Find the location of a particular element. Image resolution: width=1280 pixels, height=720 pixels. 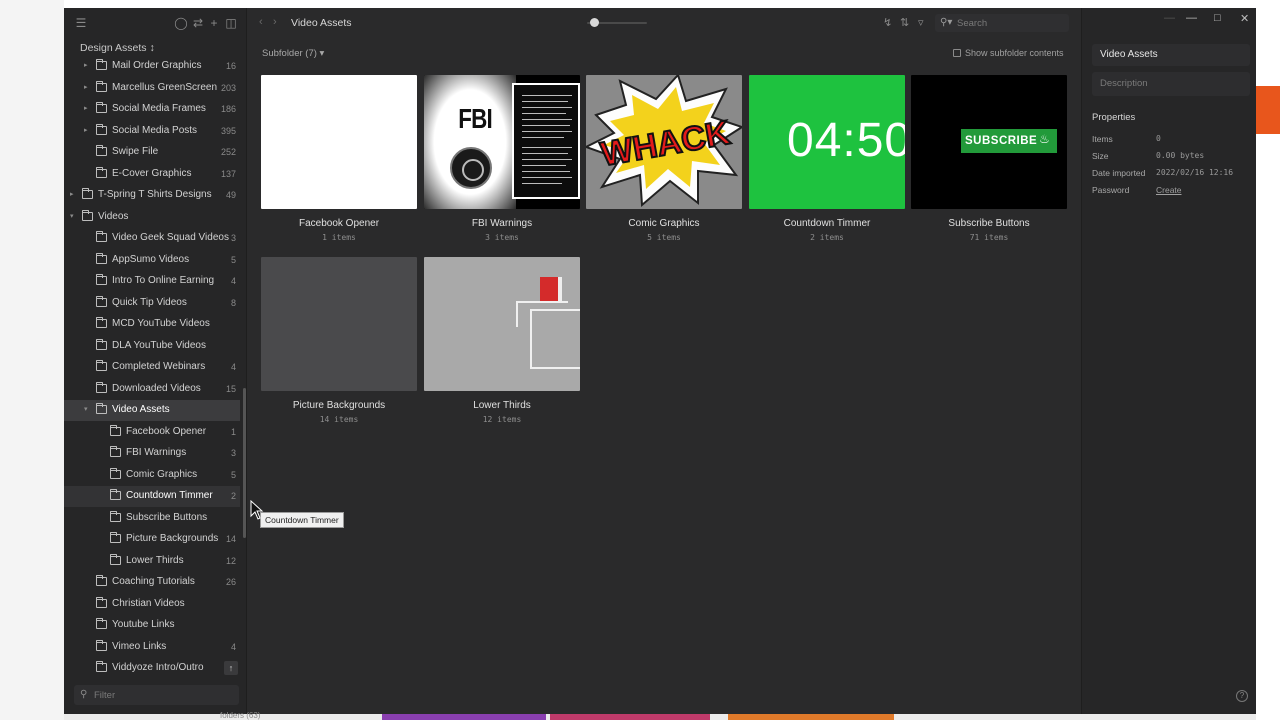

folder-name-field: Video Assets is located at coordinates (1171, 55).